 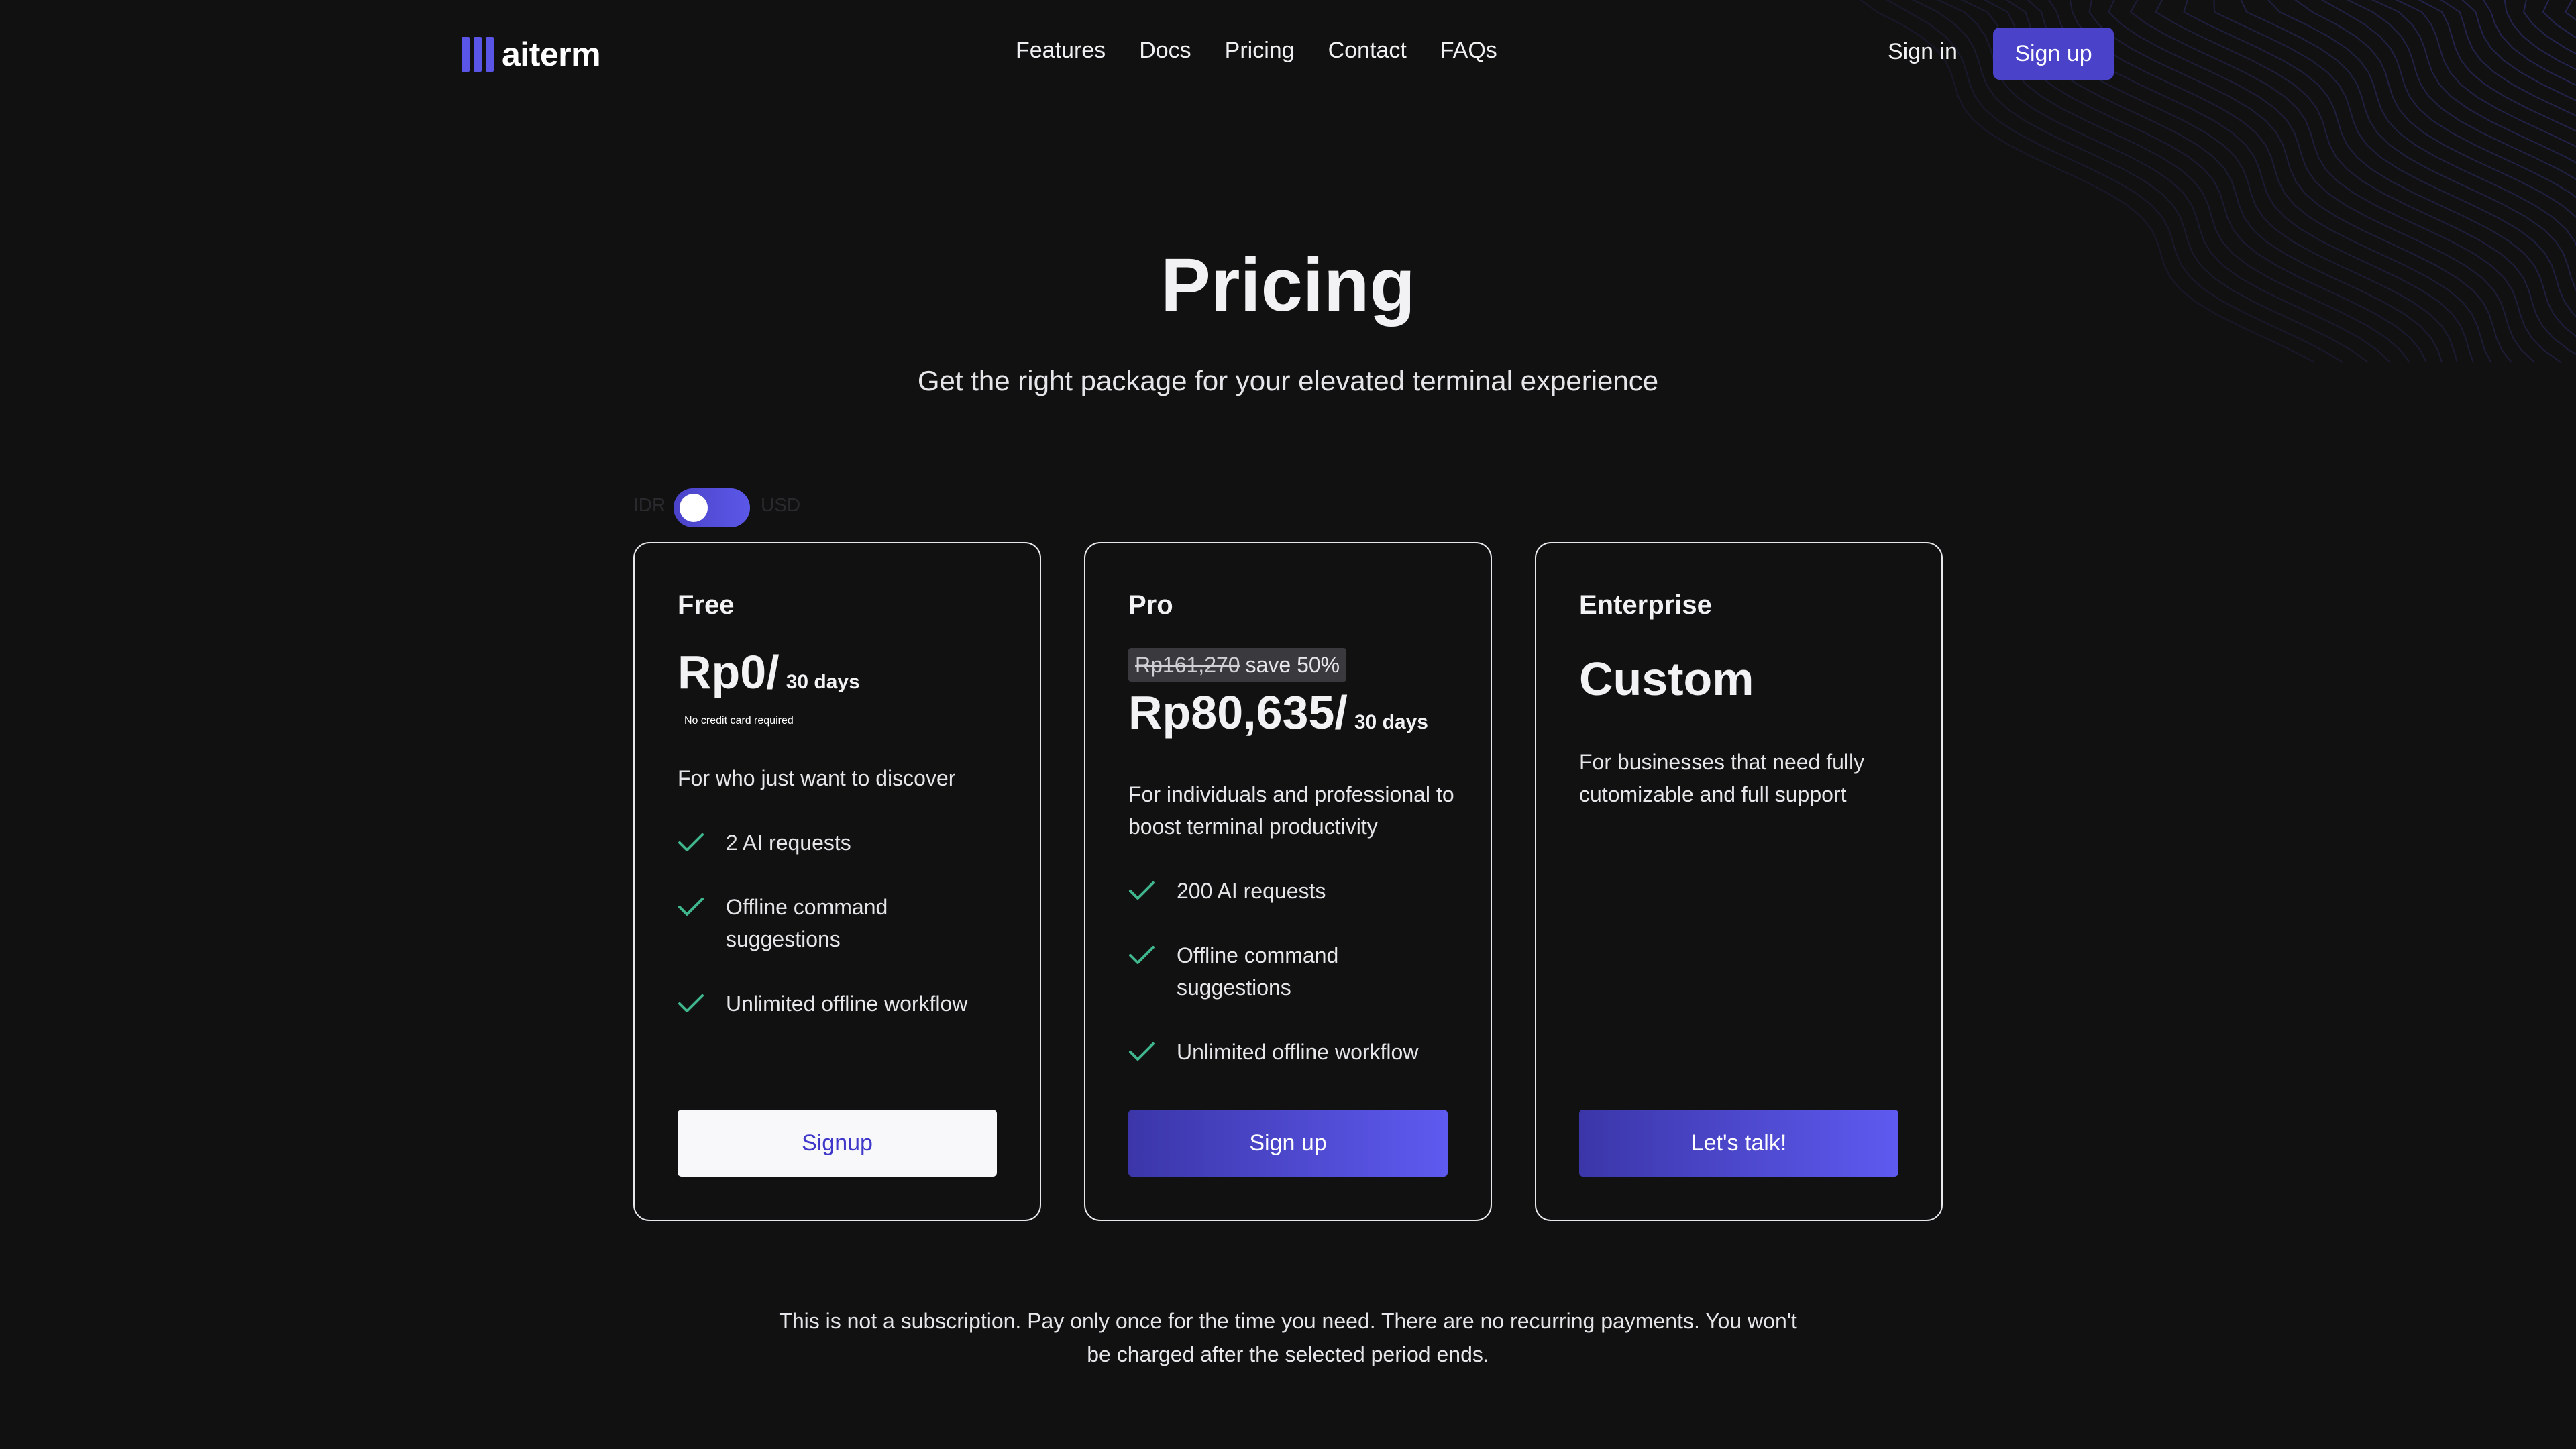 What do you see at coordinates (1165, 51) in the screenshot?
I see `nav-link-docs: Docs` at bounding box center [1165, 51].